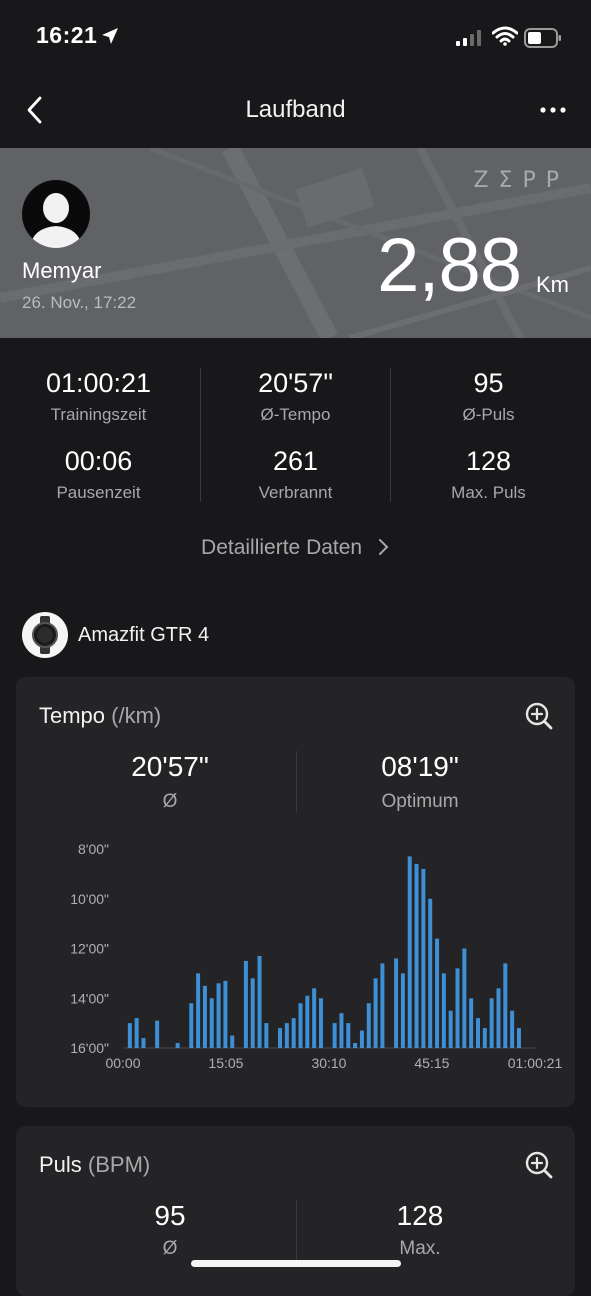 The image size is (591, 1296). I want to click on stat-calories-burned: 261 Verbrannt, so click(295, 474).